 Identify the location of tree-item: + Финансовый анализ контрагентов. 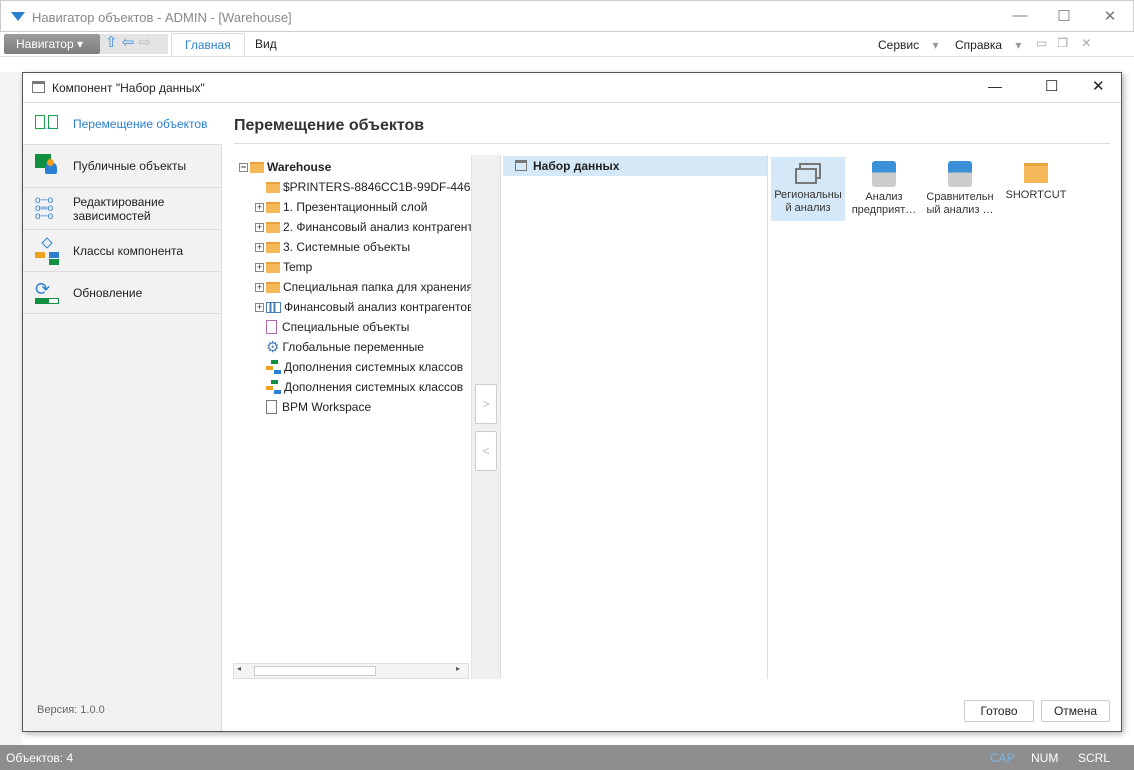
(363, 307).